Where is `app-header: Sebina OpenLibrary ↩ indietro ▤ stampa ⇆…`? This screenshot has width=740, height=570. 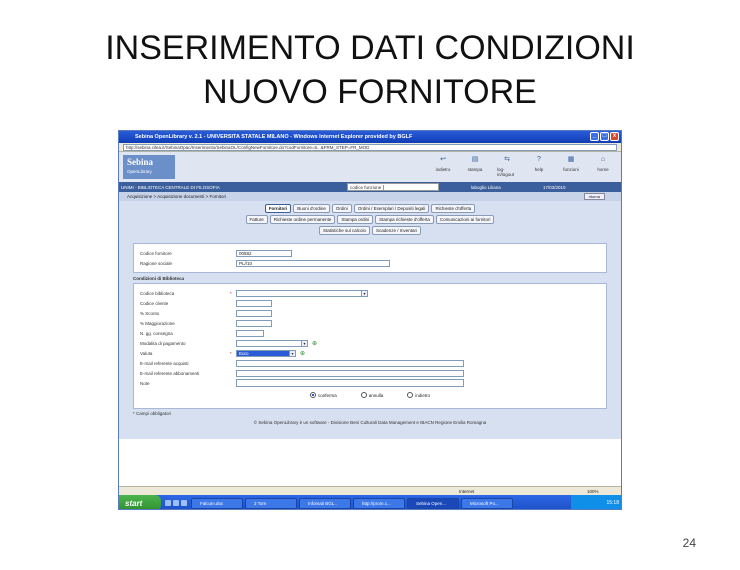
app-header: Sebina OpenLibrary ↩ indietro ▤ stampa ⇆… is located at coordinates (370, 167).